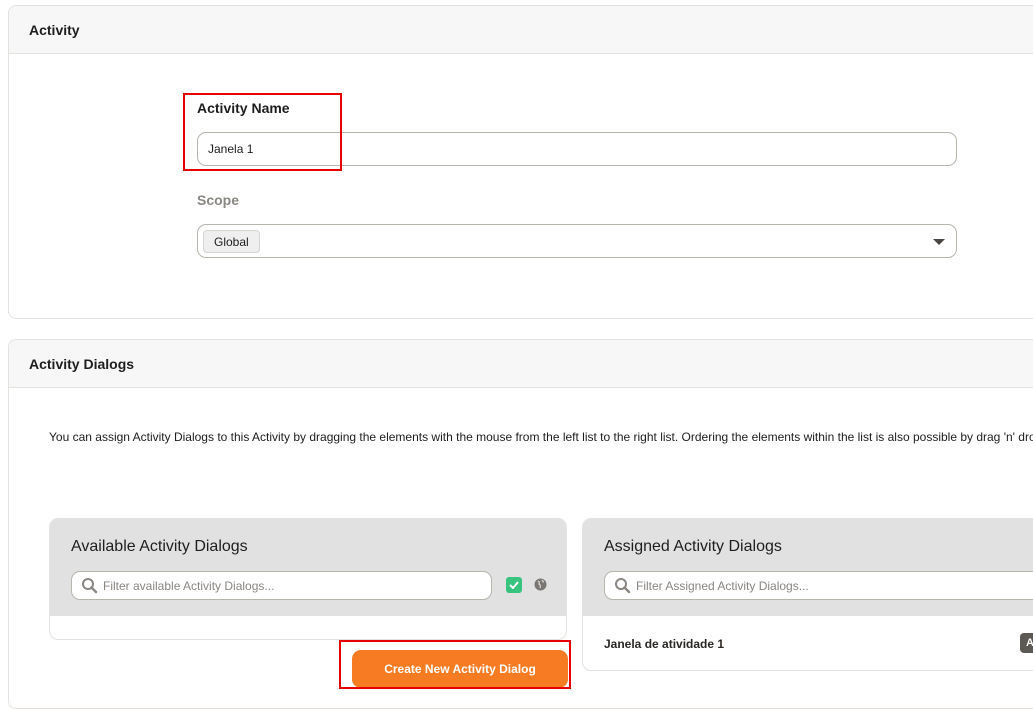  What do you see at coordinates (521, 30) in the screenshot?
I see `activity-widget-title: Activity` at bounding box center [521, 30].